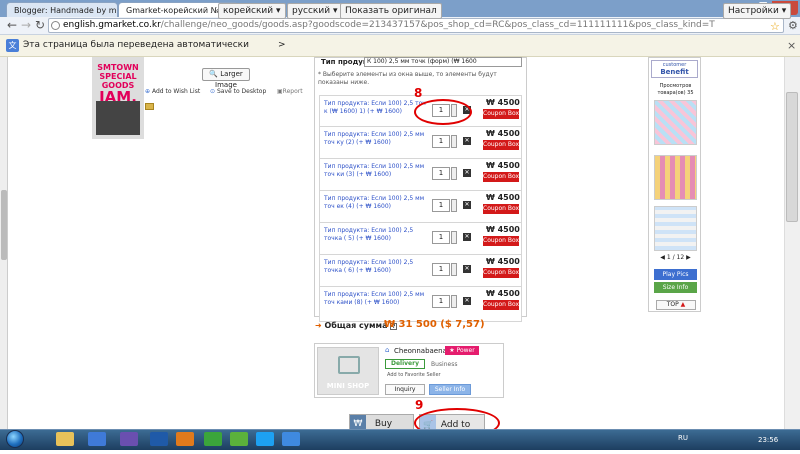 This screenshot has height=454, width=800. What do you see at coordinates (149, 106) in the screenshot?
I see `mail-icon` at bounding box center [149, 106].